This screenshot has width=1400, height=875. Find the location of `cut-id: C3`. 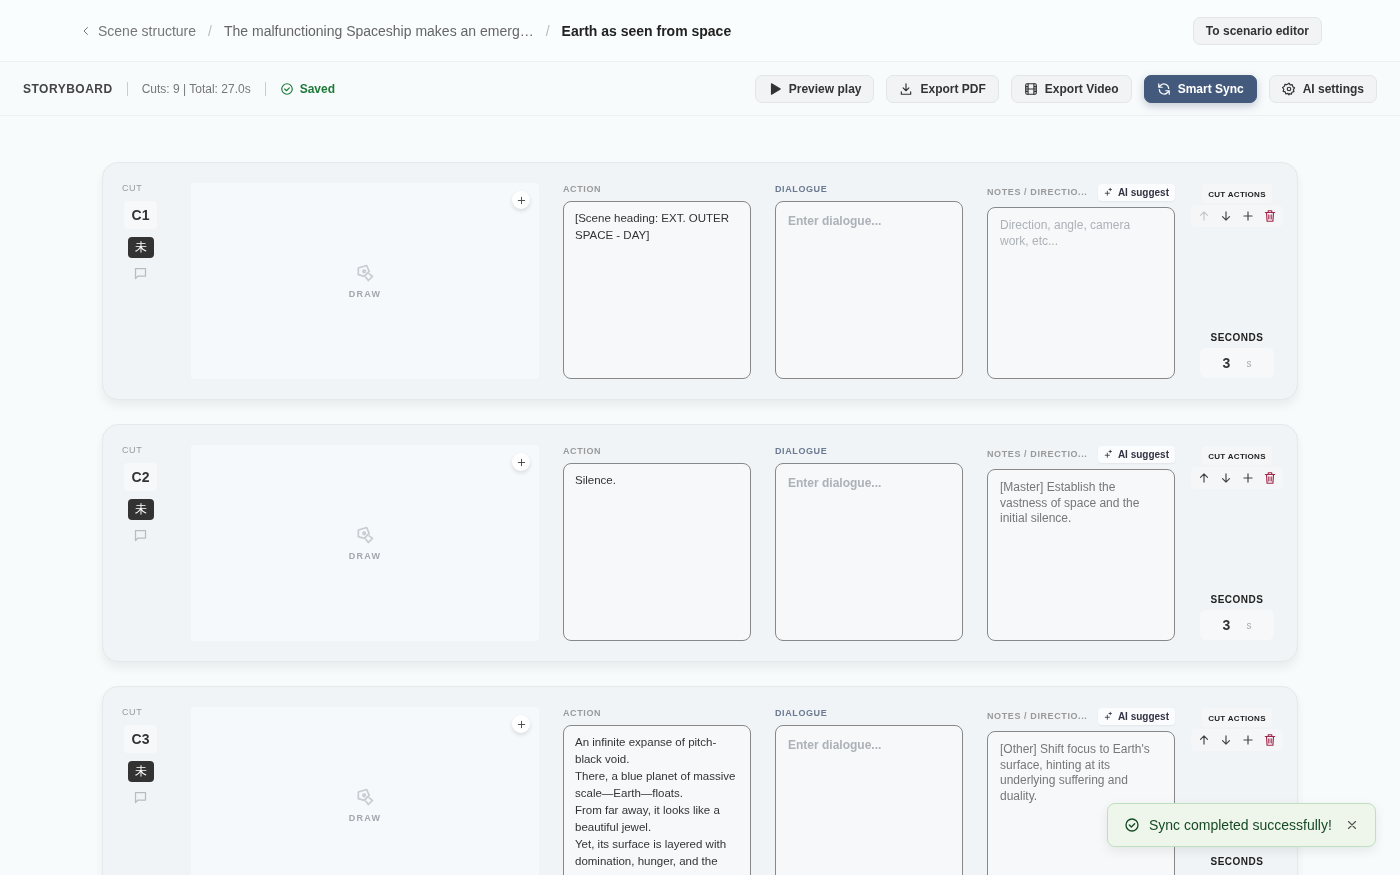

cut-id: C3 is located at coordinates (140, 739).